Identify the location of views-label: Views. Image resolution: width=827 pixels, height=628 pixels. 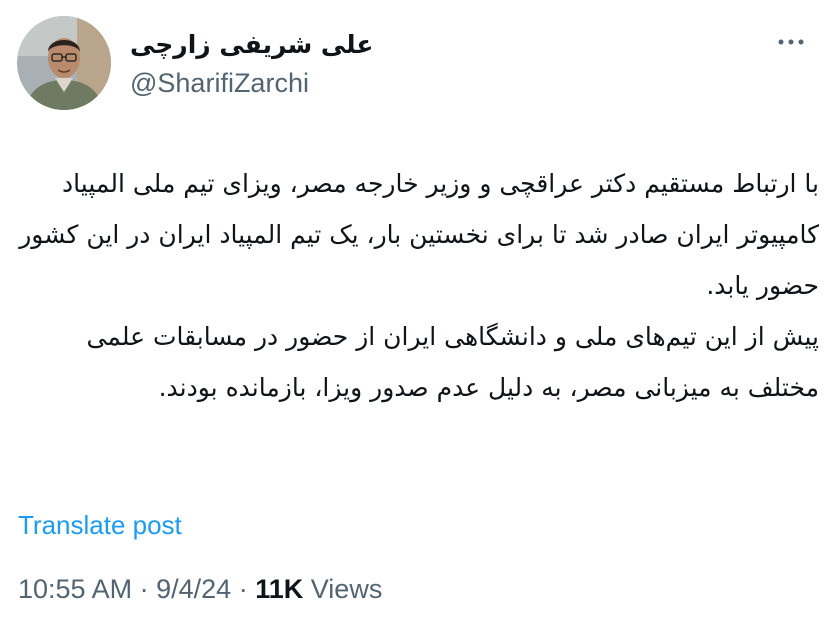
(346, 589).